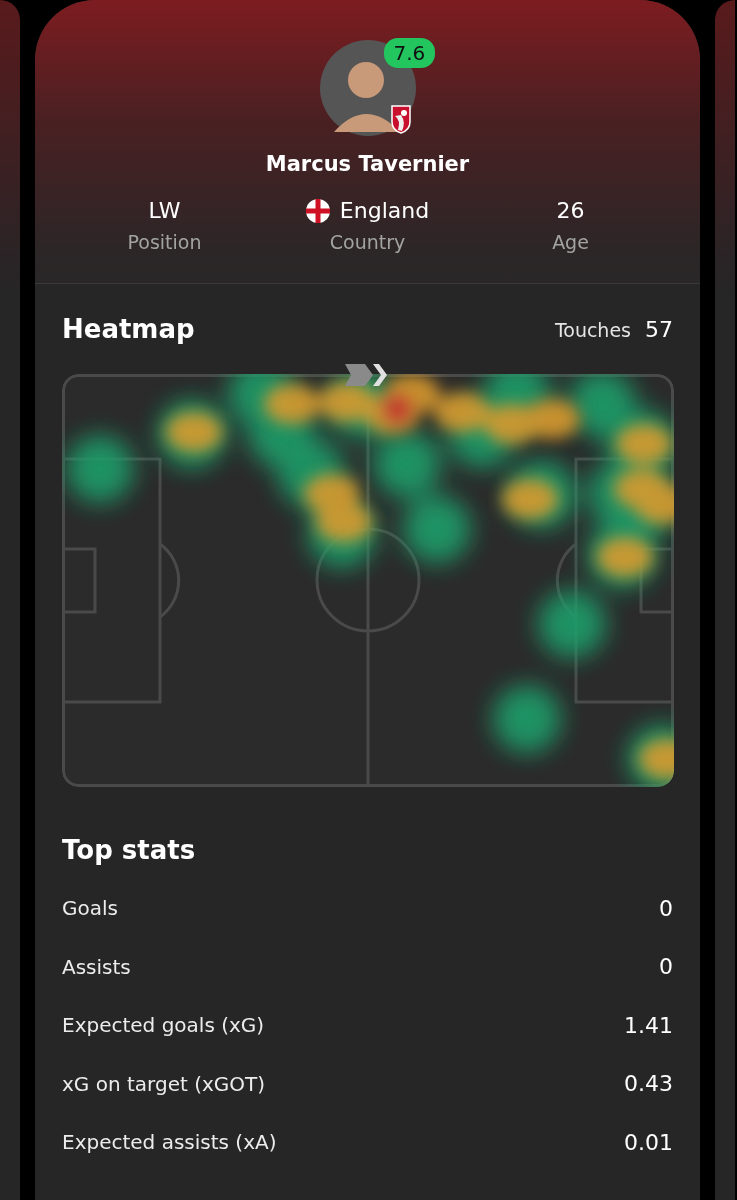 Image resolution: width=737 pixels, height=1200 pixels. I want to click on touches-label: Touches, so click(592, 329).